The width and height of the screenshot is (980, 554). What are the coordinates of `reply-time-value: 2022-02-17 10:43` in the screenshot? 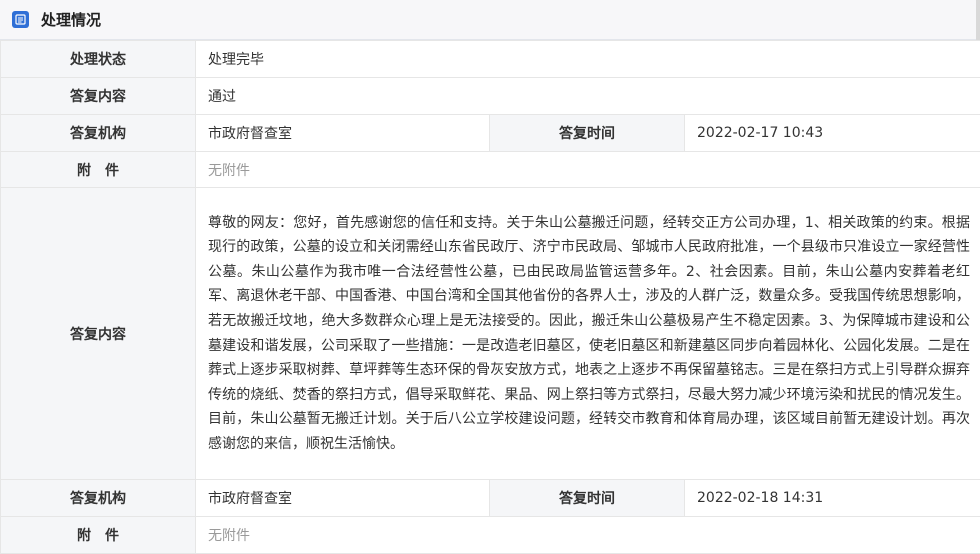 It's located at (832, 133).